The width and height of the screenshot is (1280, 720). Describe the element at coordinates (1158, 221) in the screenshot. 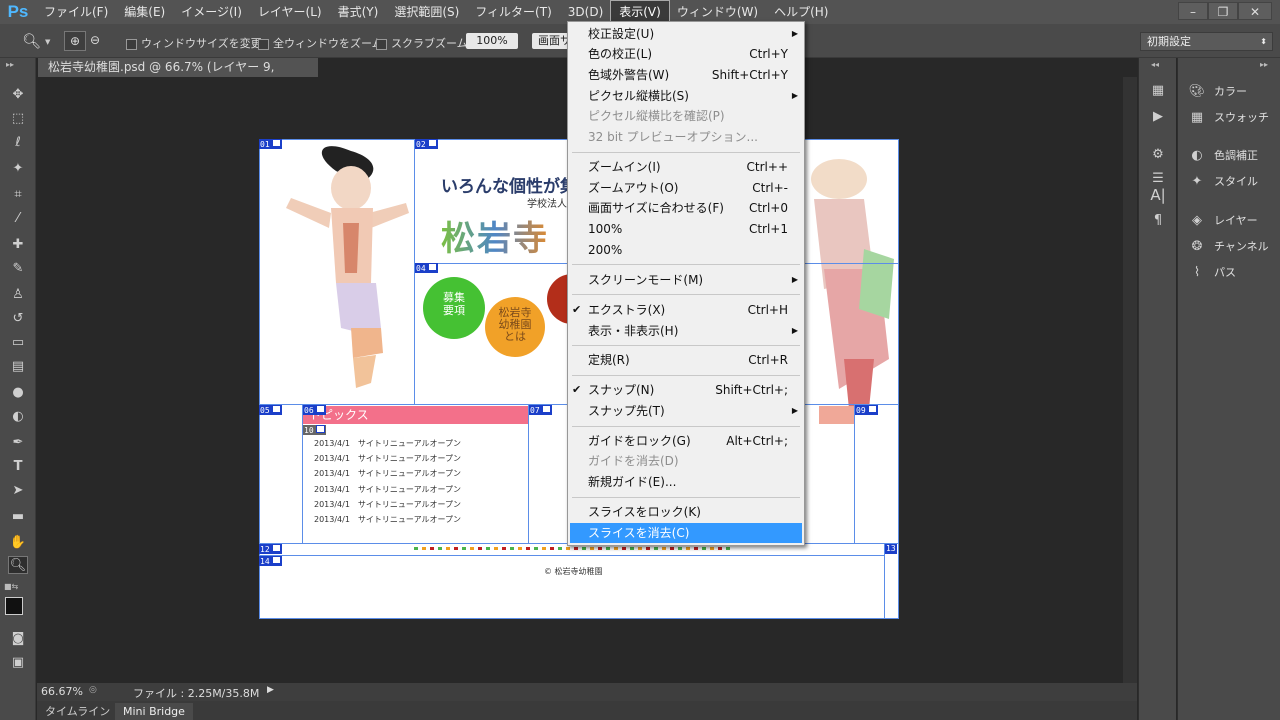

I see `paragraph-panel-icon: ¶` at that location.